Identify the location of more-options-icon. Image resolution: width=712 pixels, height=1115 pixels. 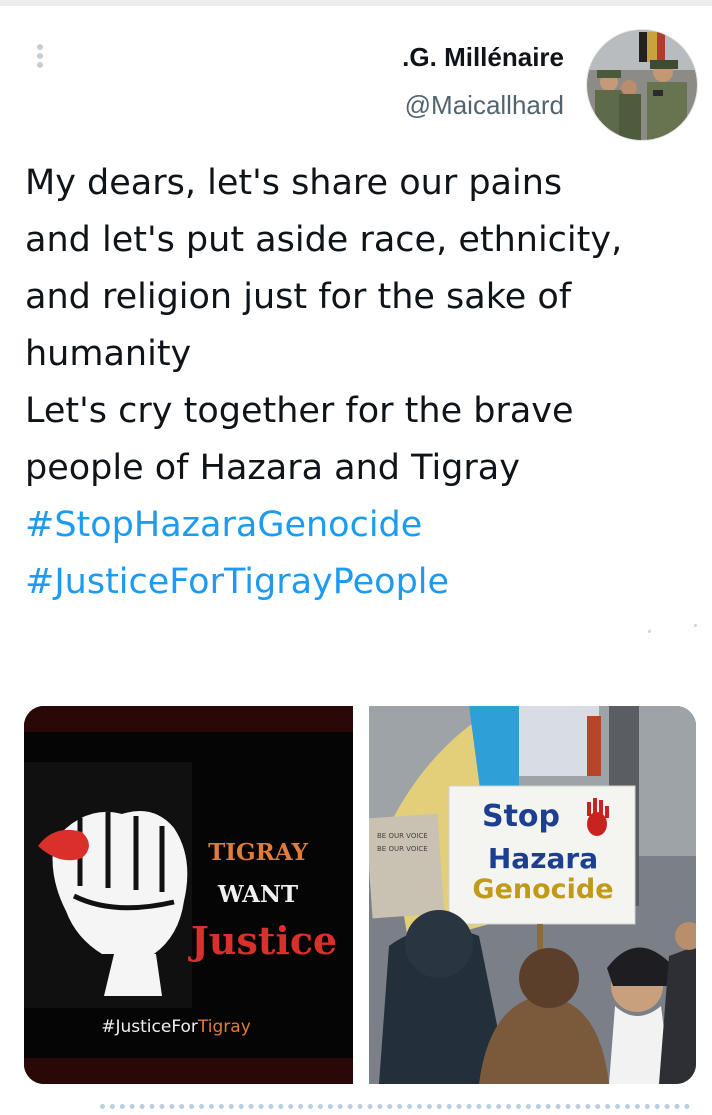
(40, 64).